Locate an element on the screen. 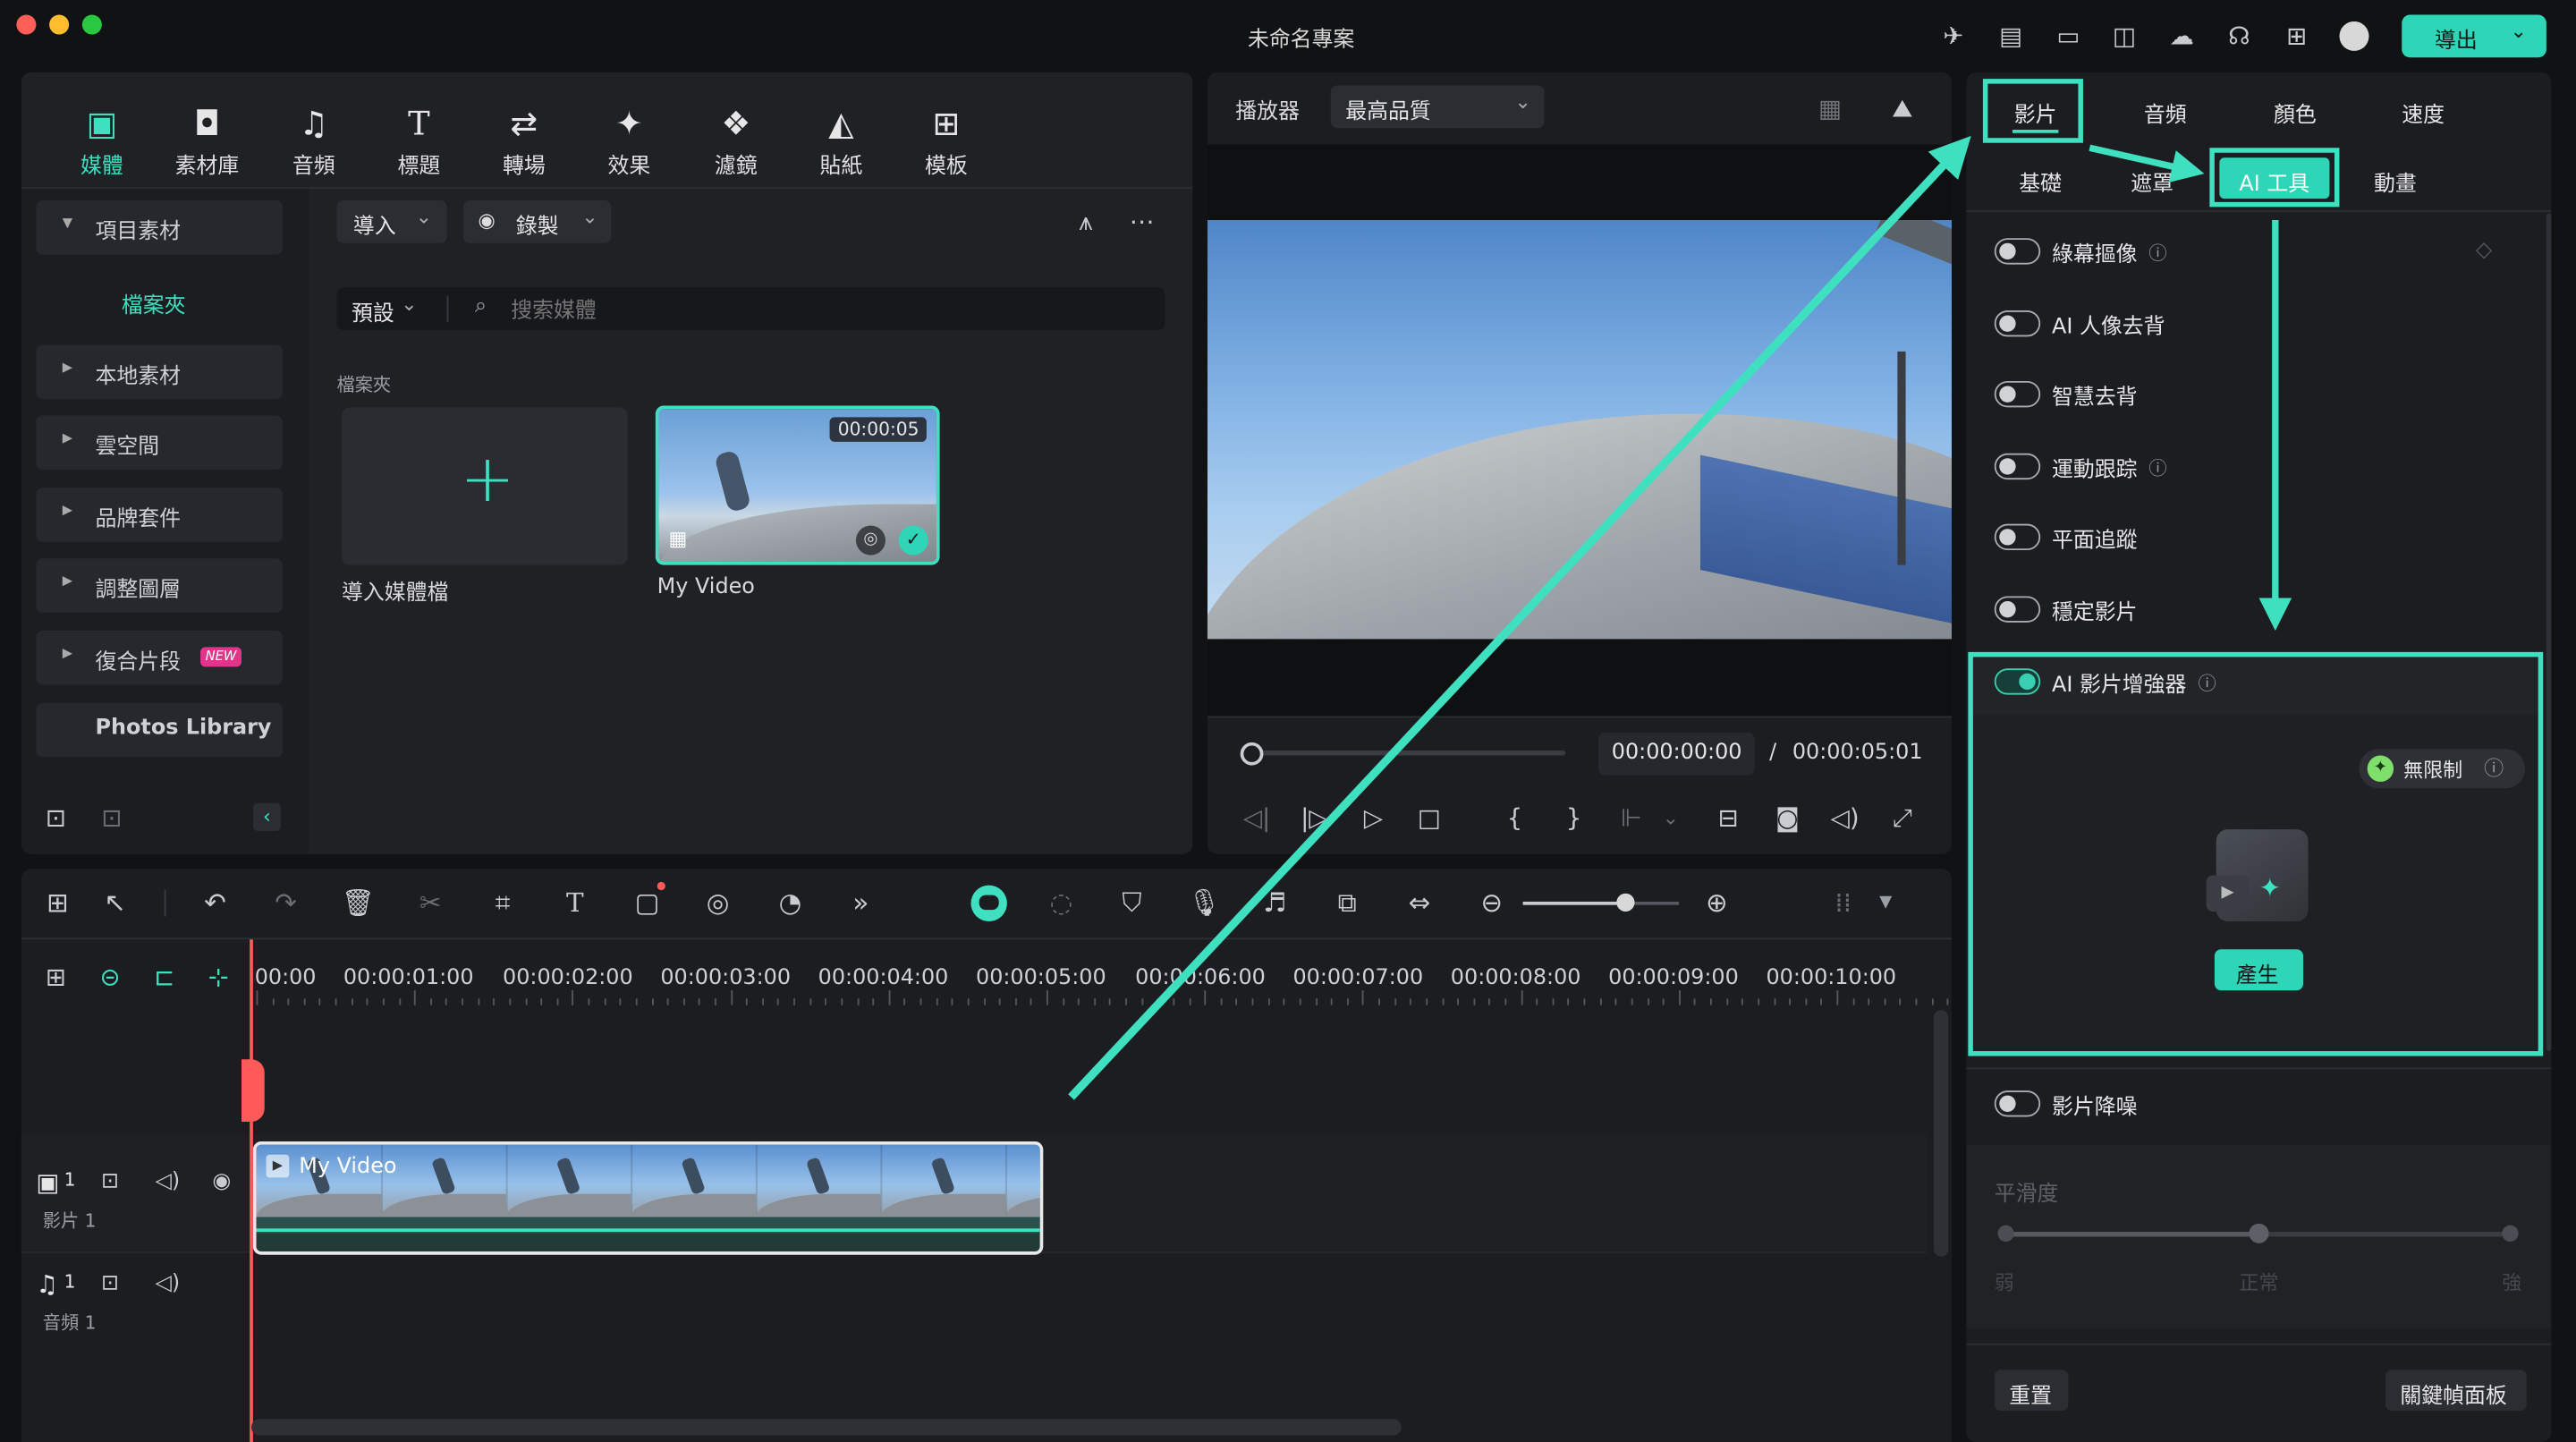 This screenshot has width=2576, height=1442. arrow-to-ai-tools is located at coordinates (2147, 163).